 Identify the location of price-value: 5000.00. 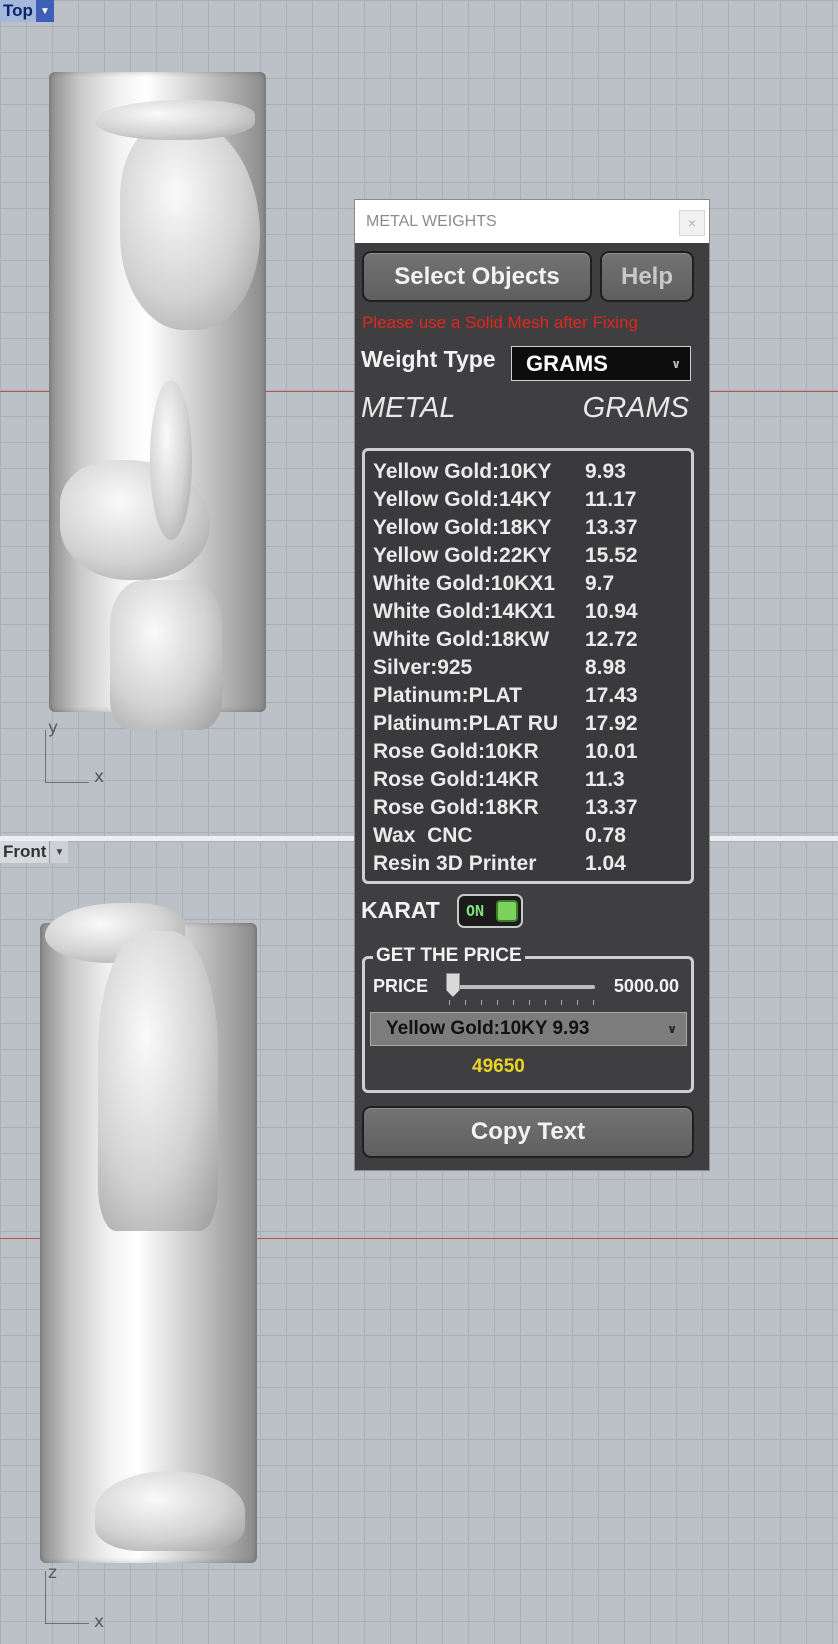
(646, 986).